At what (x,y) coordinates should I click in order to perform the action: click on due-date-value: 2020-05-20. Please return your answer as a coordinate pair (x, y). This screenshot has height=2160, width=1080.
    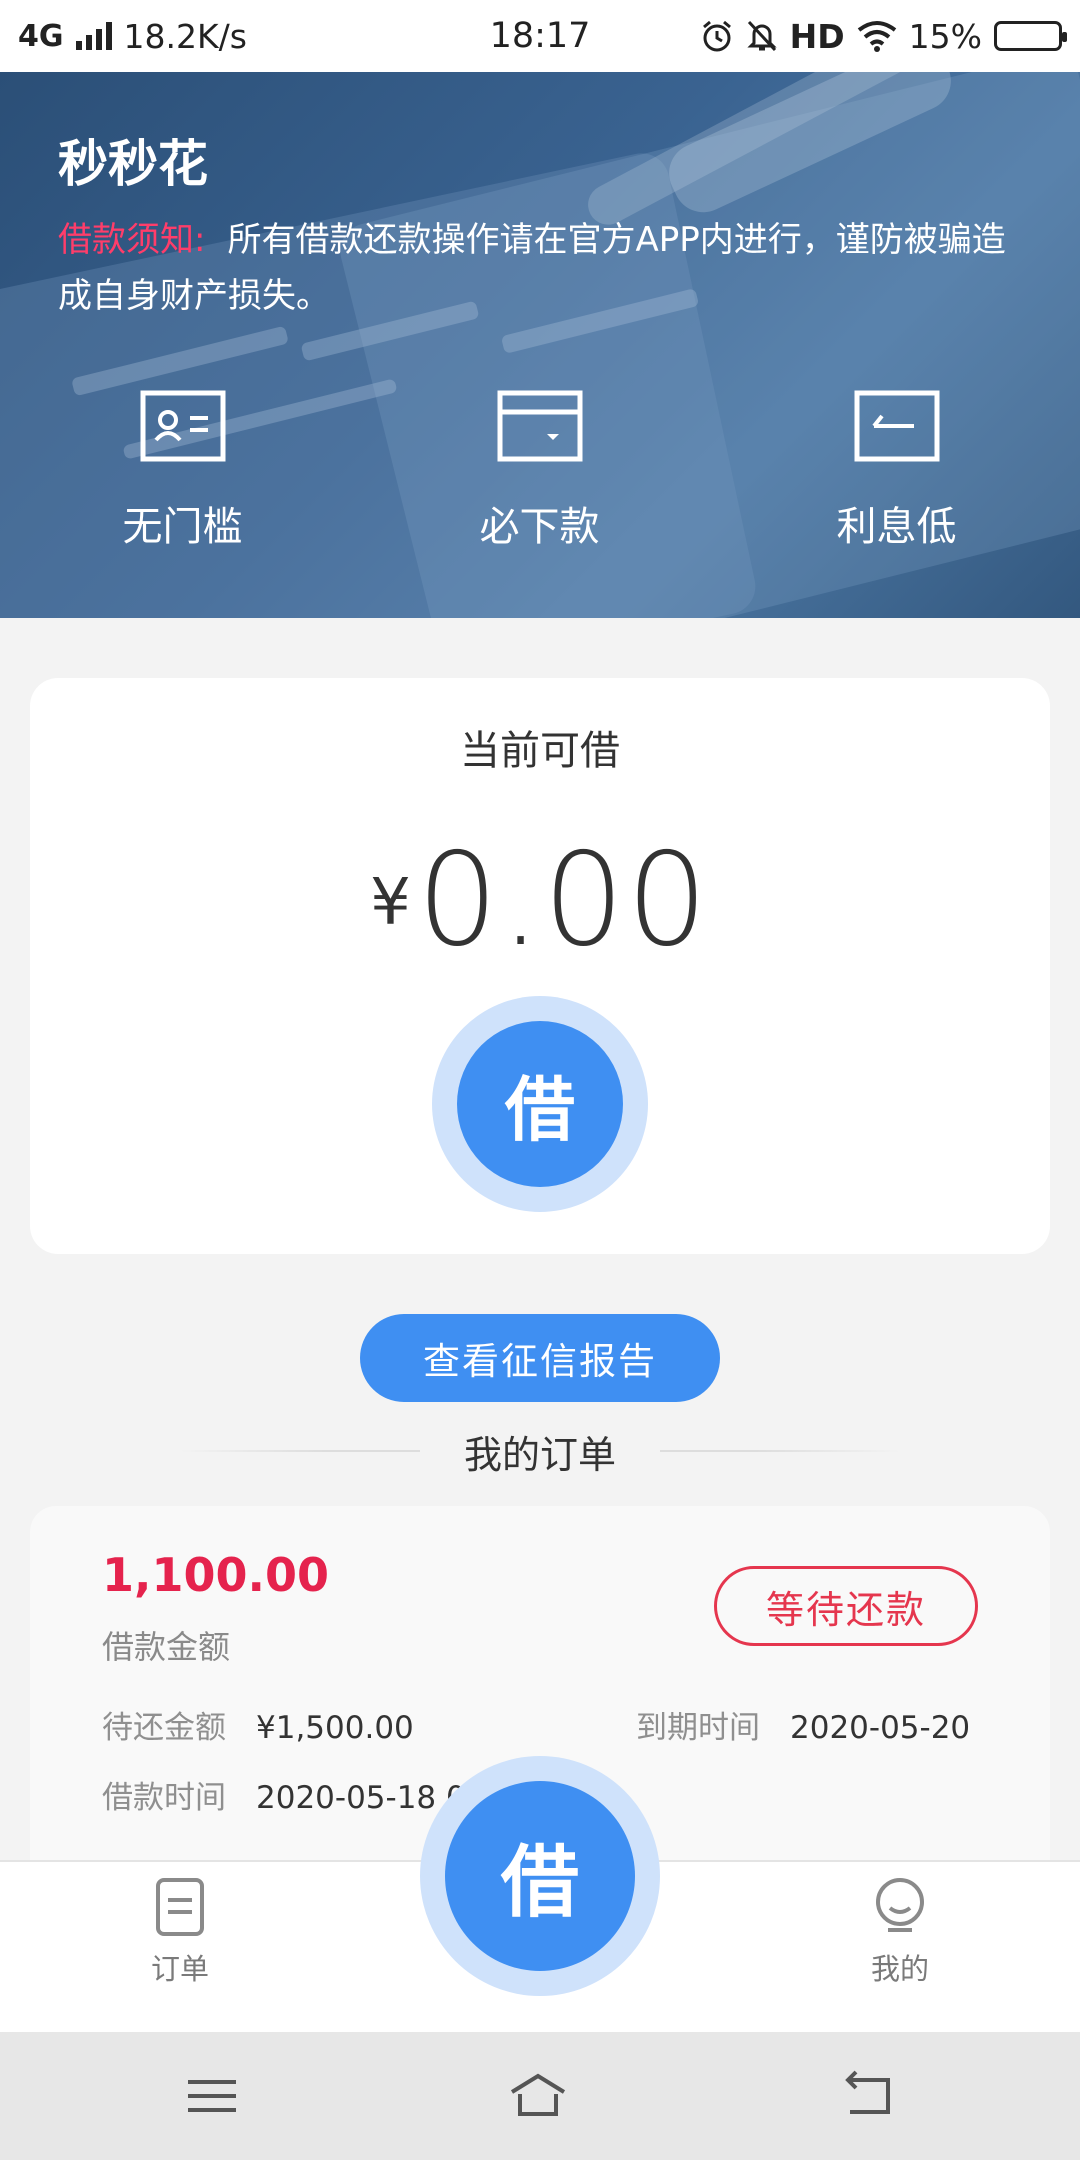
    Looking at the image, I should click on (880, 1728).